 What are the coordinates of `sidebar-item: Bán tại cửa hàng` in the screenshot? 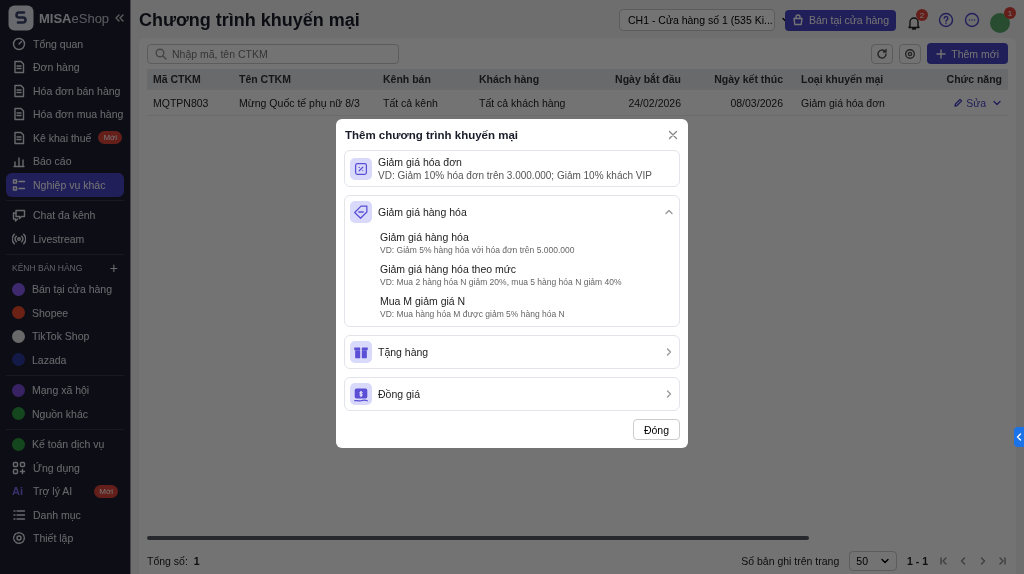 It's located at (65, 289).